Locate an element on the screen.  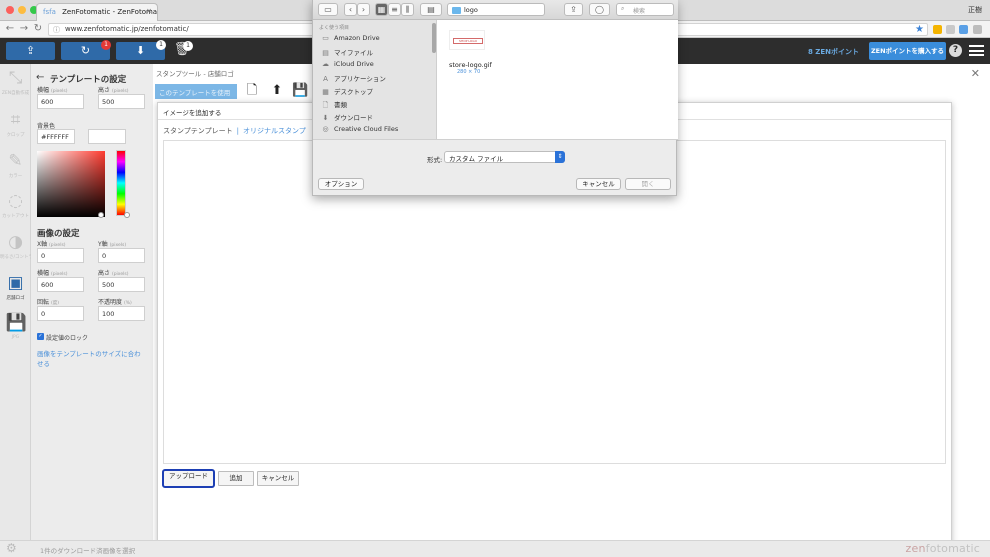
settings-gear-icon: ⚙ is located at coordinates (11, 548).